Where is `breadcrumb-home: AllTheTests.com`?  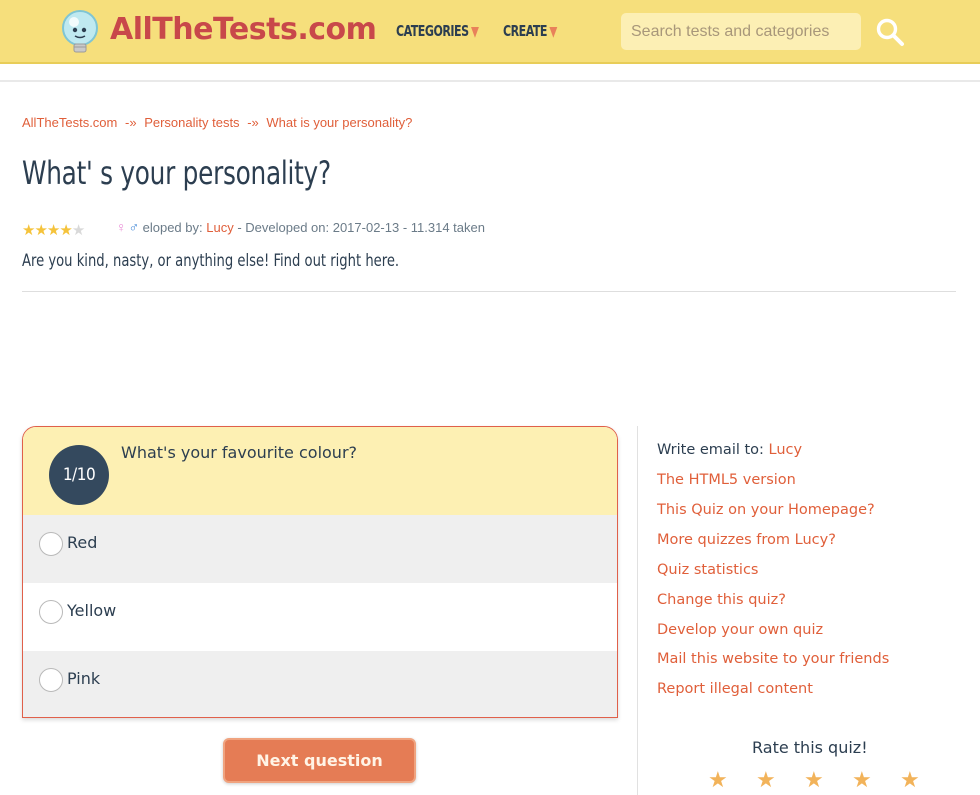
breadcrumb-home: AllTheTests.com is located at coordinates (69, 122).